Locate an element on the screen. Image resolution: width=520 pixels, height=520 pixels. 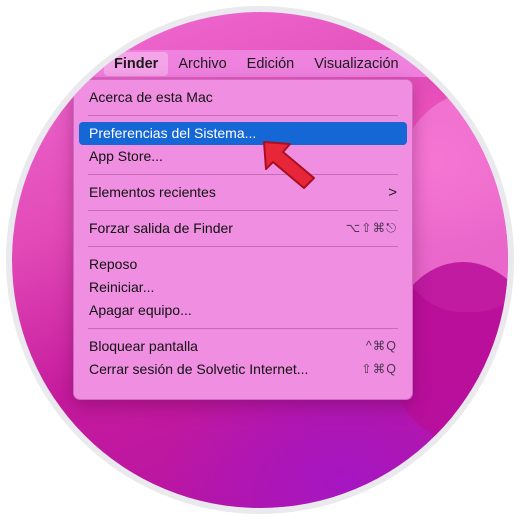
menu-item-force-quit: Forzar salida de Finder ⌥⇧⌘⎋ is located at coordinates (243, 228).